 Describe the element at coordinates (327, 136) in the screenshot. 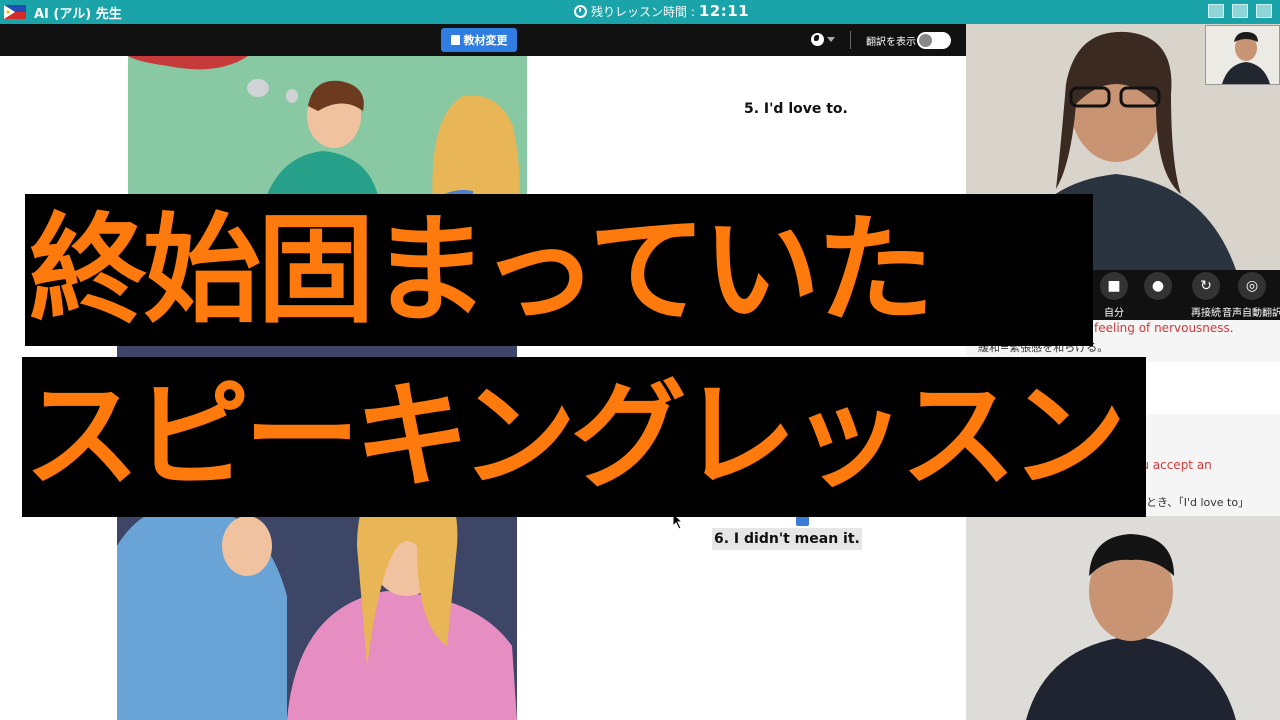

I see `illustration-friends-talking` at that location.